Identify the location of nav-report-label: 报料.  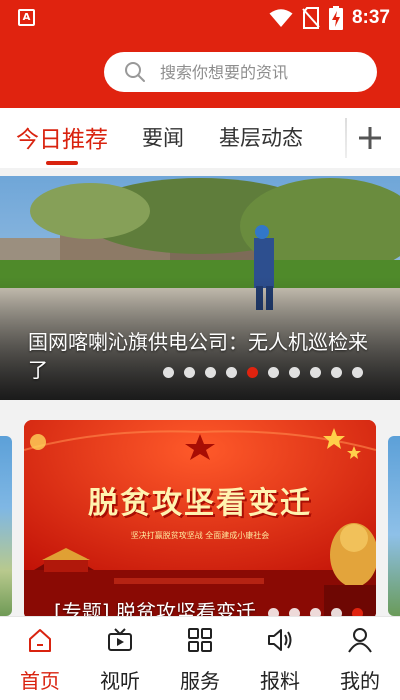
(280, 681).